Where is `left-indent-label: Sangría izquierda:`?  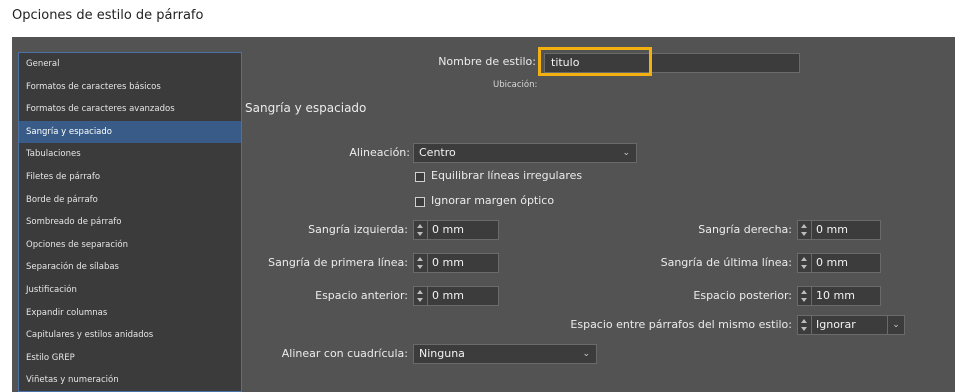
left-indent-label: Sangría izquierda: is located at coordinates (358, 229).